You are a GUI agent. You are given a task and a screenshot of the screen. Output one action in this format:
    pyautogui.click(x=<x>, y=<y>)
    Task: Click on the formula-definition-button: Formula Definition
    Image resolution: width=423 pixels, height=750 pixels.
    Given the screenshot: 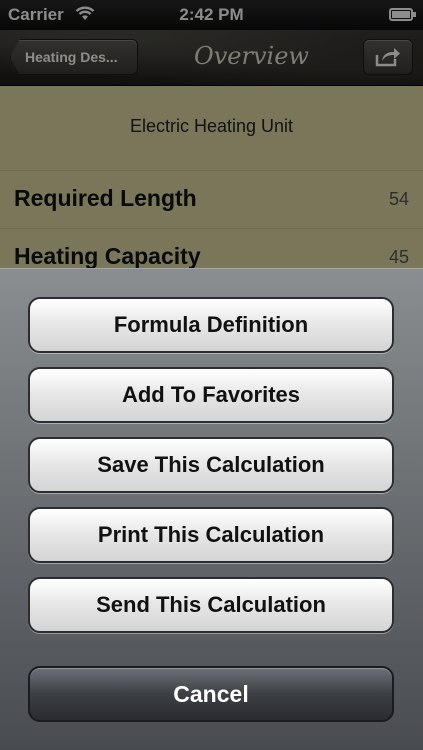 What is the action you would take?
    pyautogui.click(x=211, y=325)
    